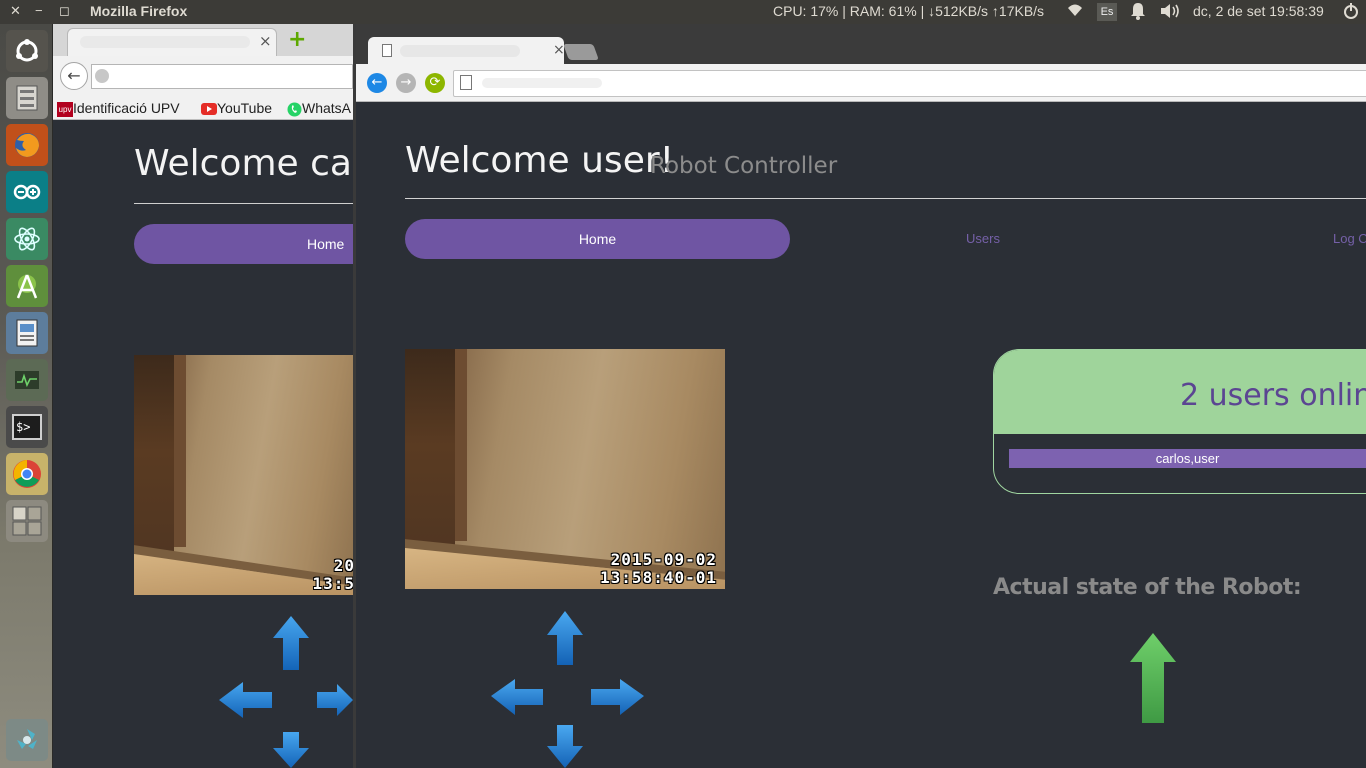 The height and width of the screenshot is (768, 1366). I want to click on whatsapp-icon, so click(294, 109).